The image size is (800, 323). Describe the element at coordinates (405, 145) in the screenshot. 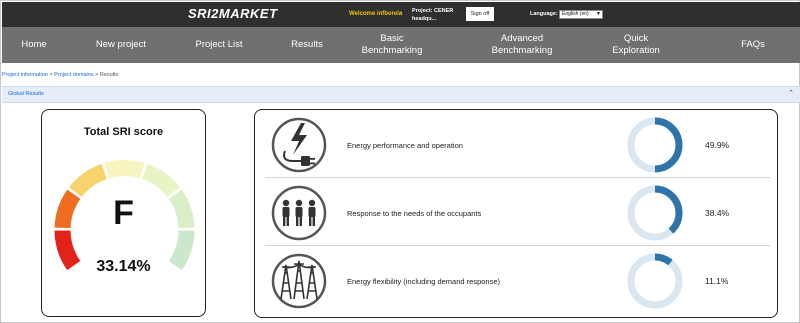

I see `domain-label: Energy performance and operation` at that location.